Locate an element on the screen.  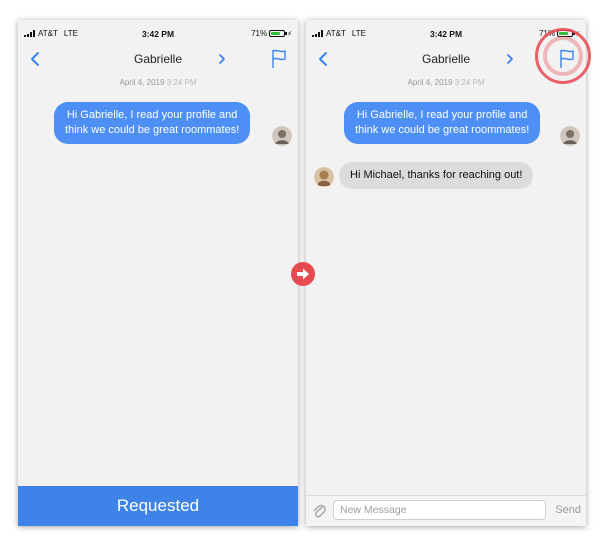
flag-icon is located at coordinates (279, 59).